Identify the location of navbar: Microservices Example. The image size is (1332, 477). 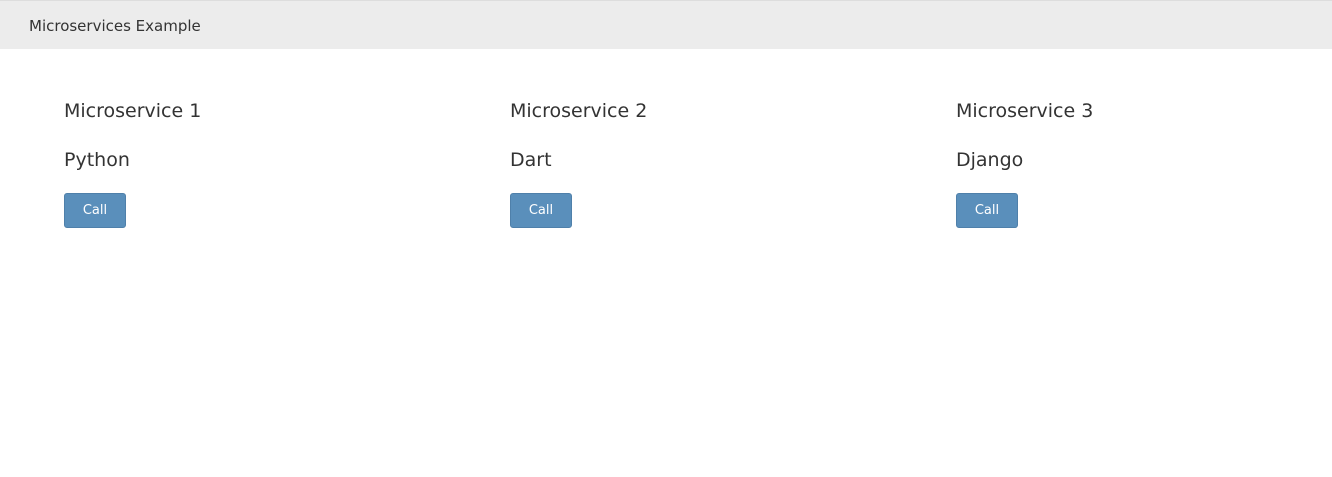
(666, 24).